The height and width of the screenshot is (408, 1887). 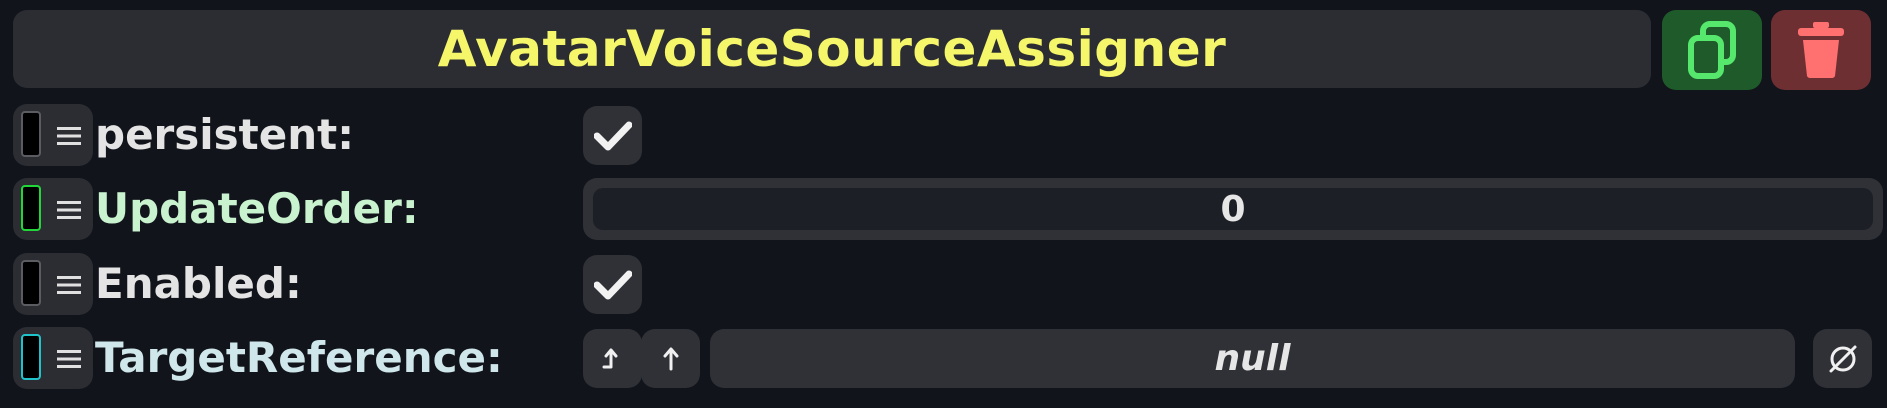 I want to click on field-label: Enabled:, so click(x=198, y=283).